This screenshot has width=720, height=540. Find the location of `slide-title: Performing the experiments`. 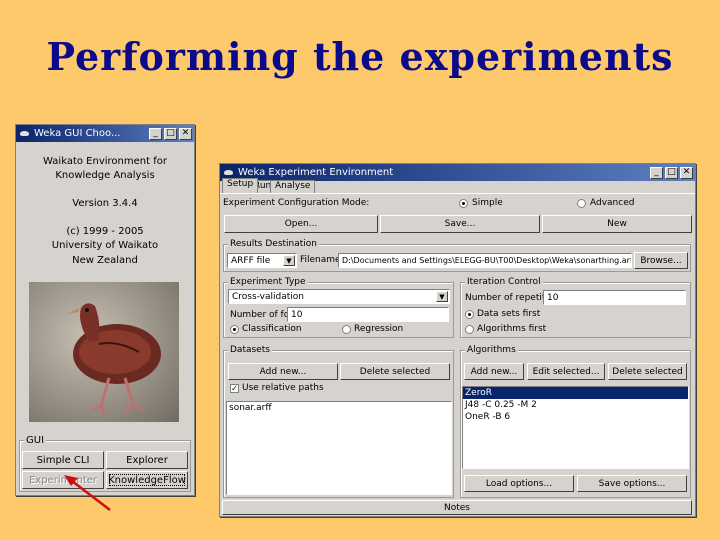

slide-title: Performing the experiments is located at coordinates (360, 56).